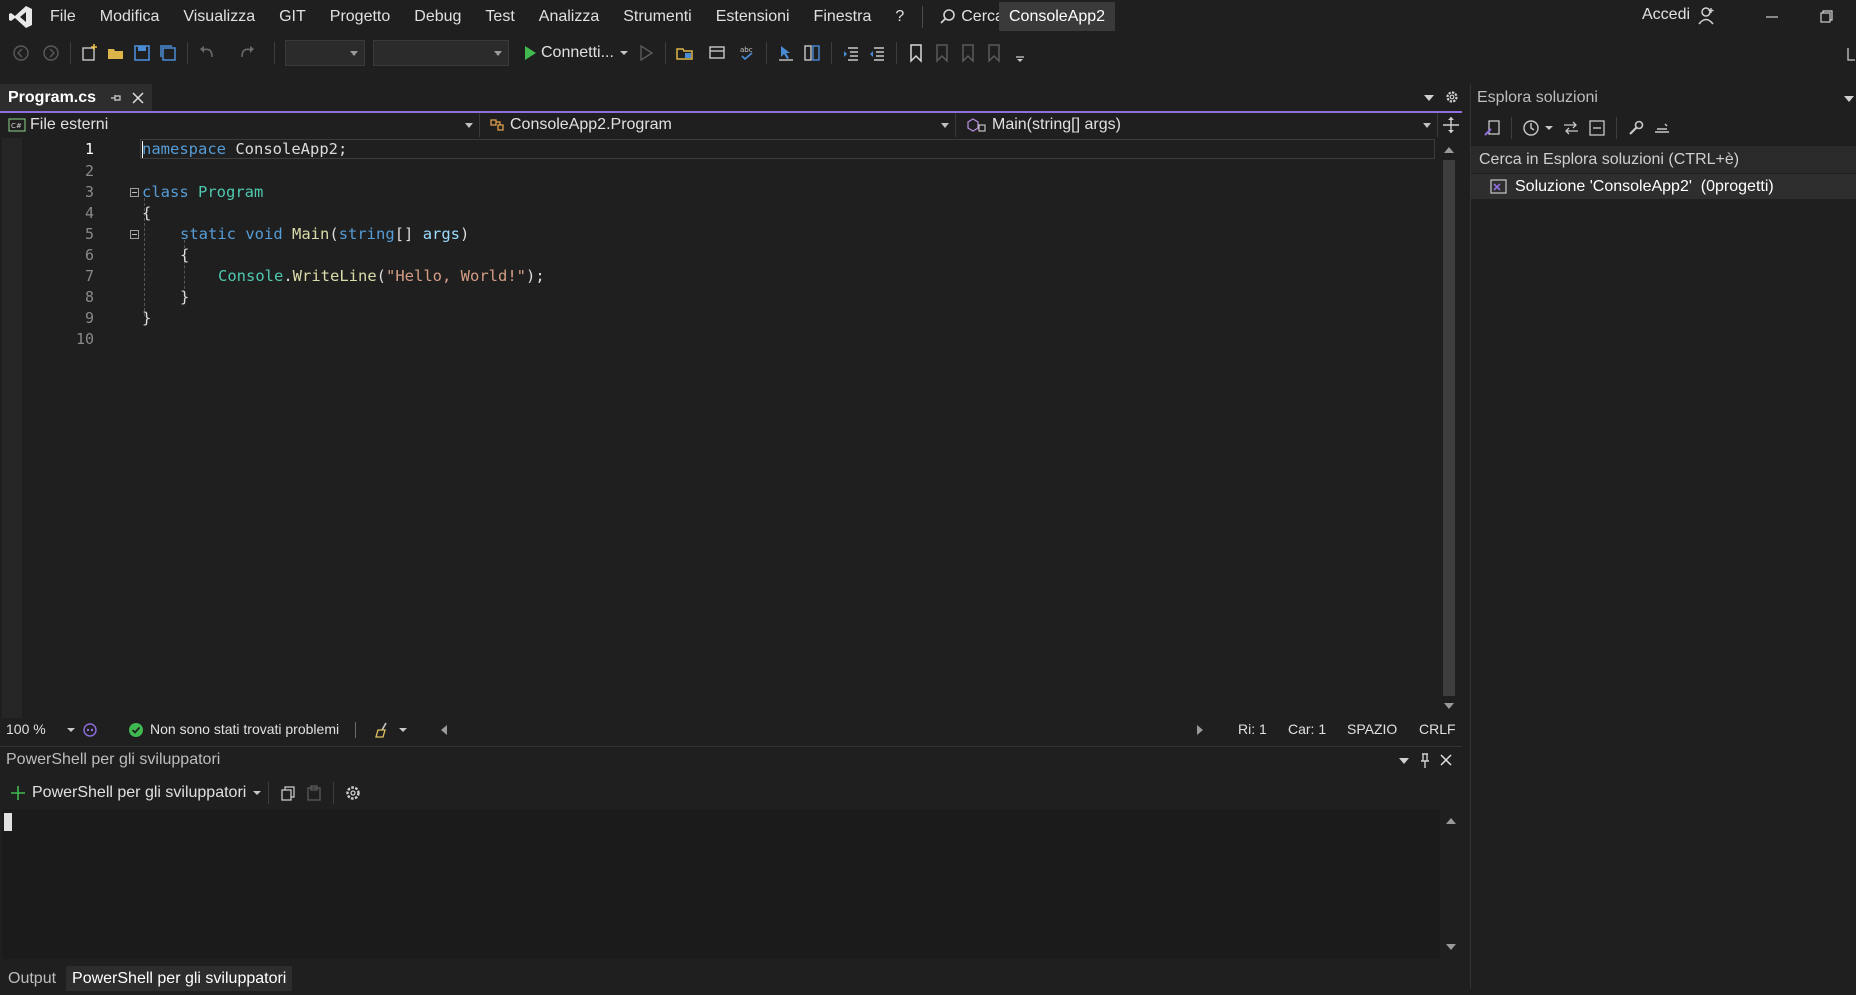 Image resolution: width=1856 pixels, height=995 pixels. Describe the element at coordinates (89, 149) in the screenshot. I see `line-number: 1` at that location.